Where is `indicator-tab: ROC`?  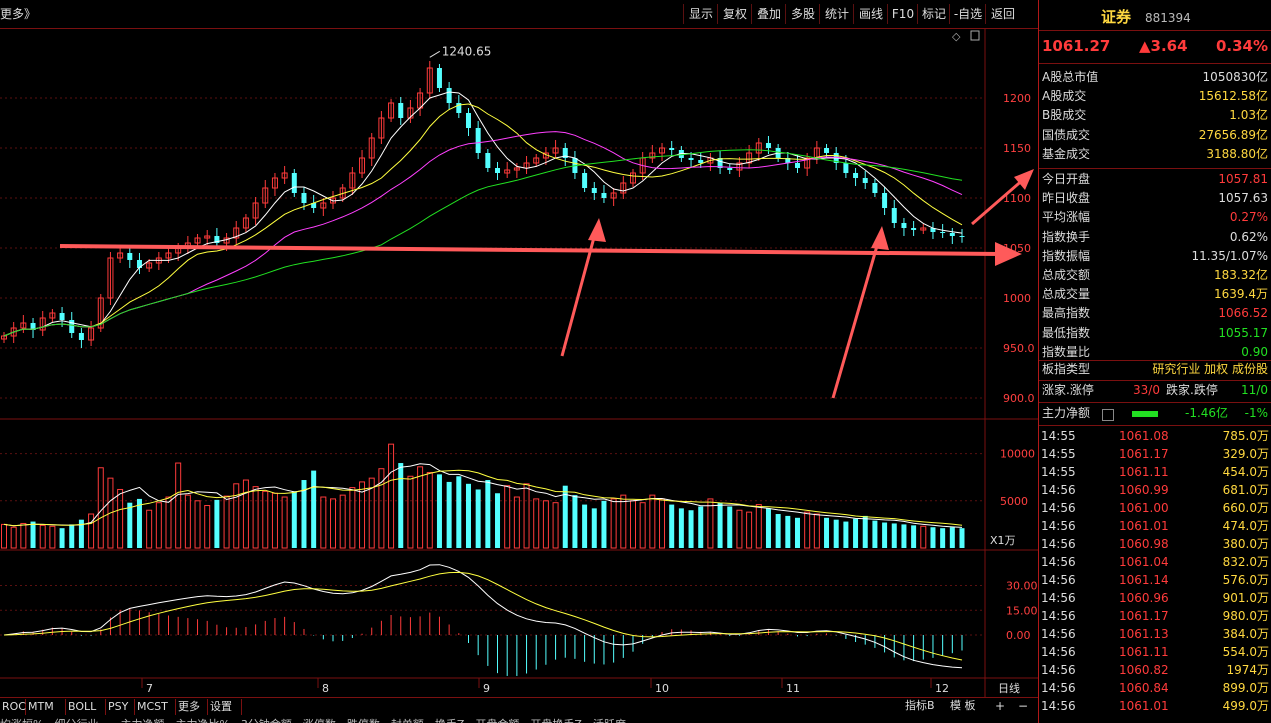
indicator-tab: ROC is located at coordinates (13, 707).